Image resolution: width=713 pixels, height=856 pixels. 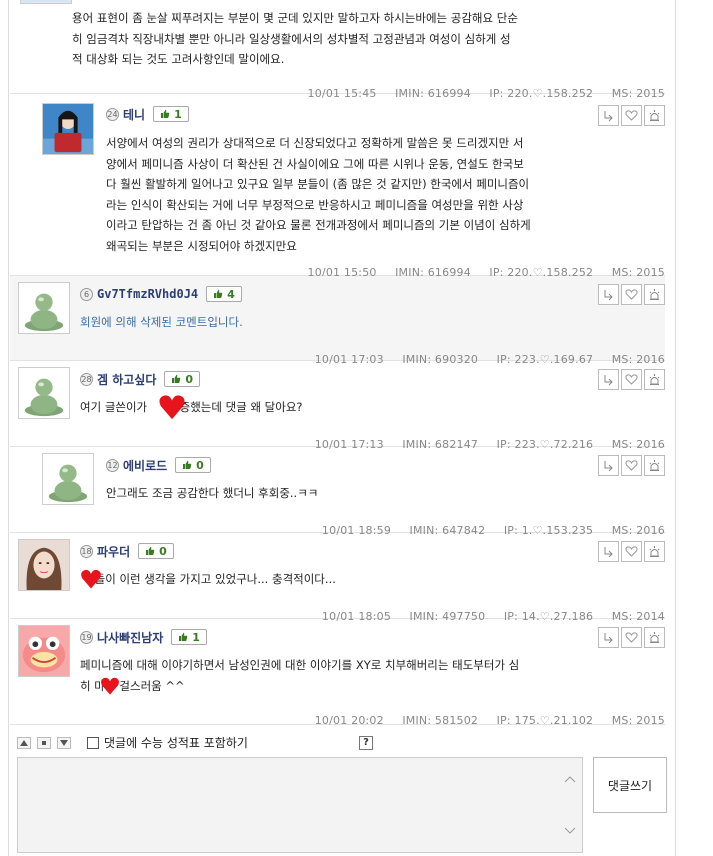 I want to click on nickname: 겜 하고싶다, so click(x=126, y=379).